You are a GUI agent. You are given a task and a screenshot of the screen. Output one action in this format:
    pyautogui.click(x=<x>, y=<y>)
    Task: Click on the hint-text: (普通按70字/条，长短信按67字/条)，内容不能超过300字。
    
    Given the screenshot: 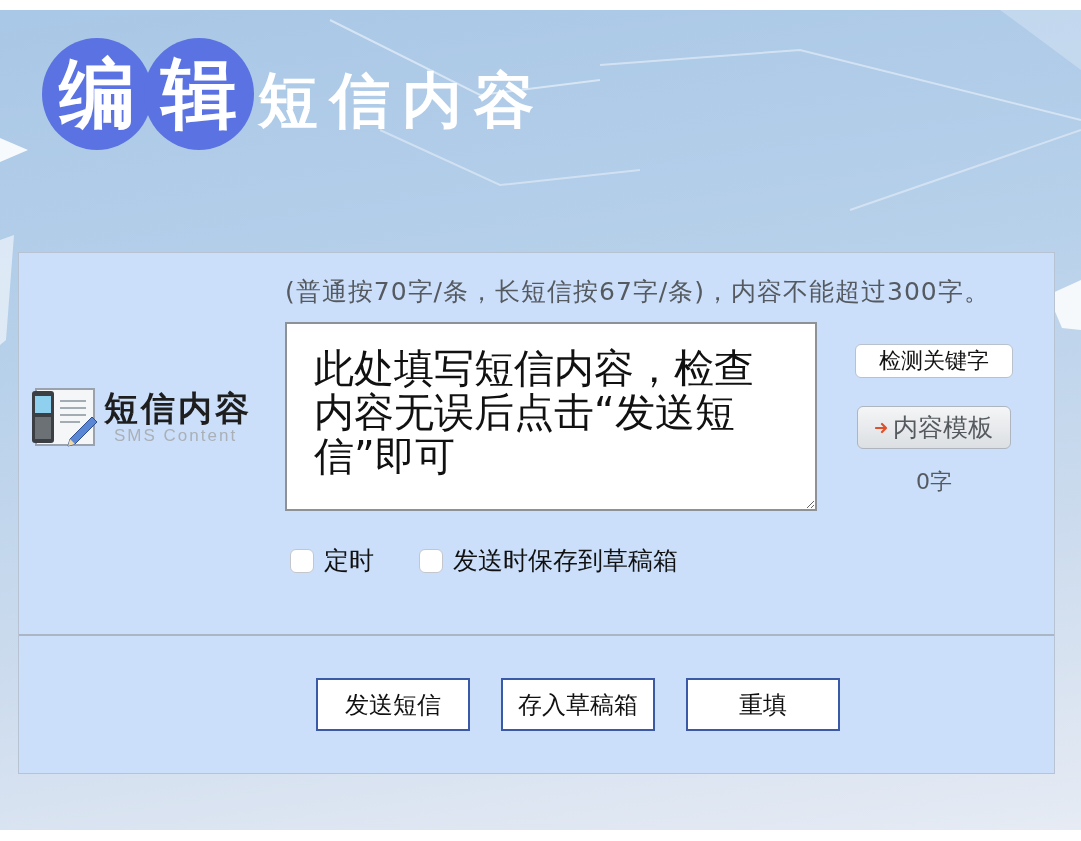 What is the action you would take?
    pyautogui.click(x=638, y=292)
    